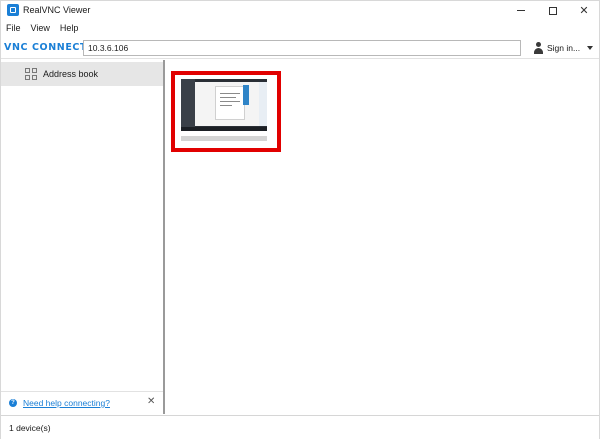  What do you see at coordinates (46, 47) in the screenshot?
I see `vnc-connect-logo: vnc connect` at bounding box center [46, 47].